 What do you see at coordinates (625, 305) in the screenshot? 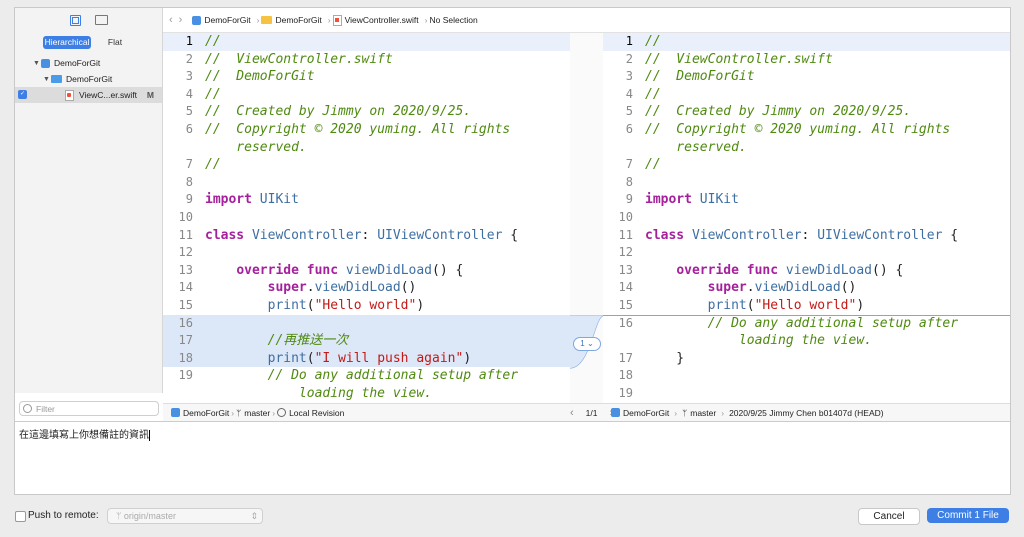
I see `line-number: 15` at bounding box center [625, 305].